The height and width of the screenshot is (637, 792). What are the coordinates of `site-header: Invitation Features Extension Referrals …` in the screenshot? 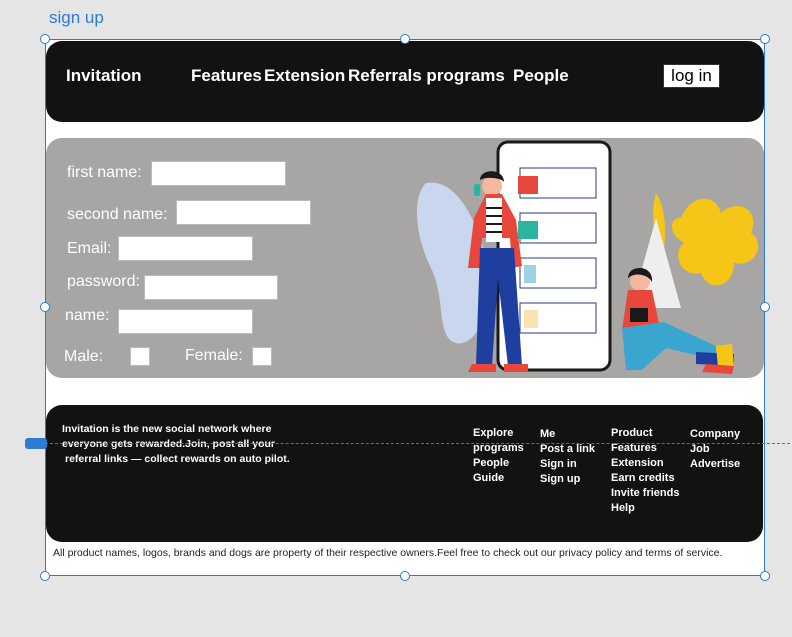 It's located at (405, 81).